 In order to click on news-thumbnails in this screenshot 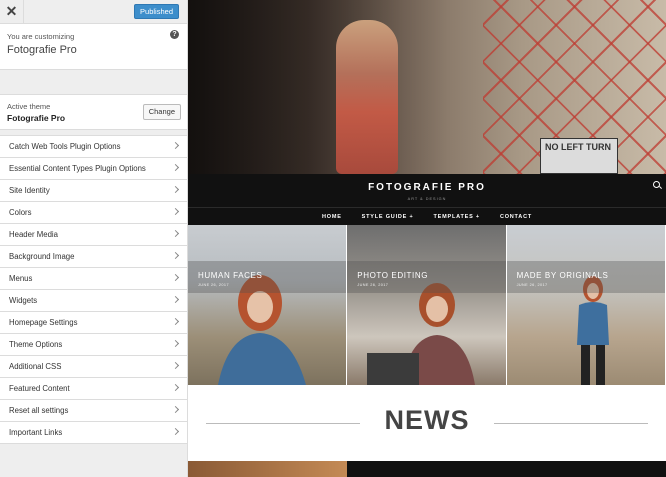, I will do `click(427, 469)`.